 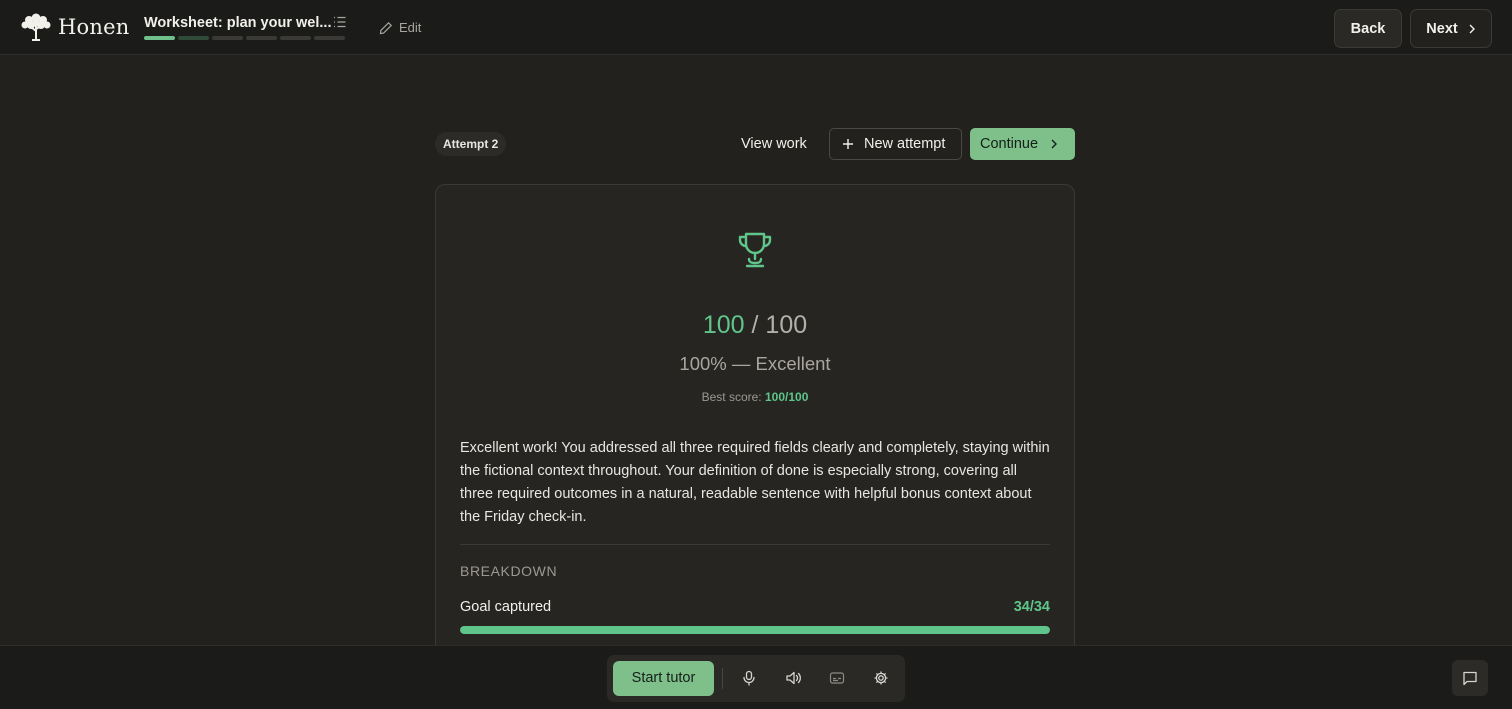 I want to click on next-button: Next, so click(x=1451, y=28).